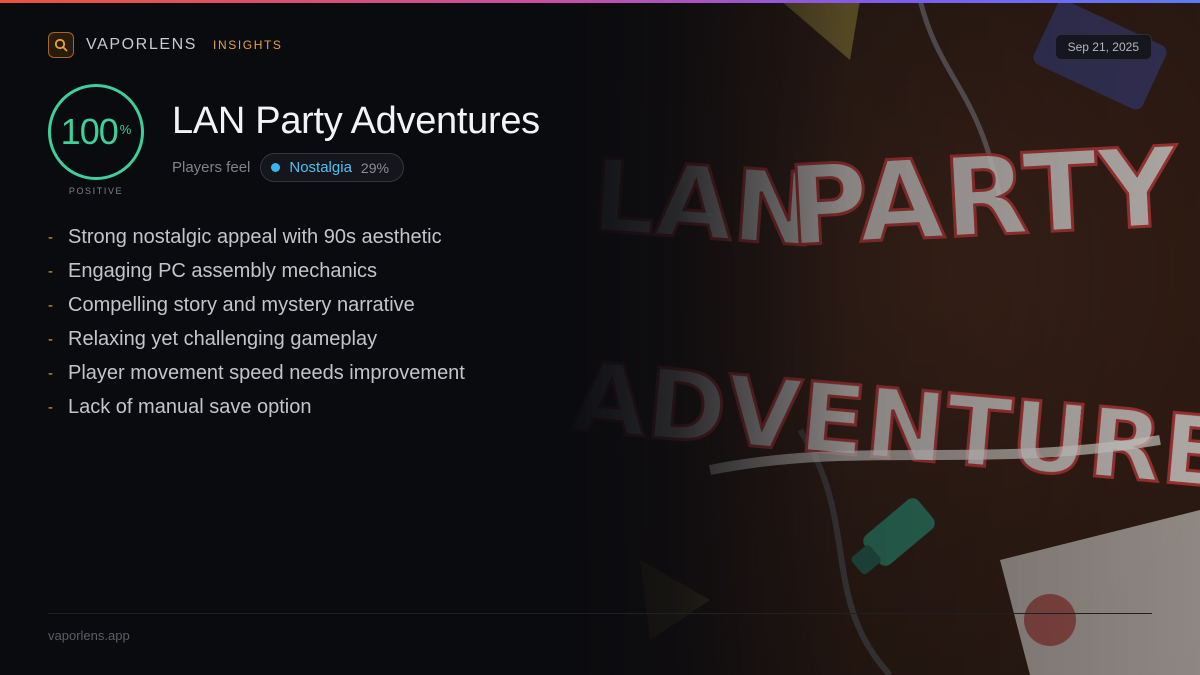 The image size is (1200, 675). What do you see at coordinates (600, 1) in the screenshot?
I see `accent-strip` at bounding box center [600, 1].